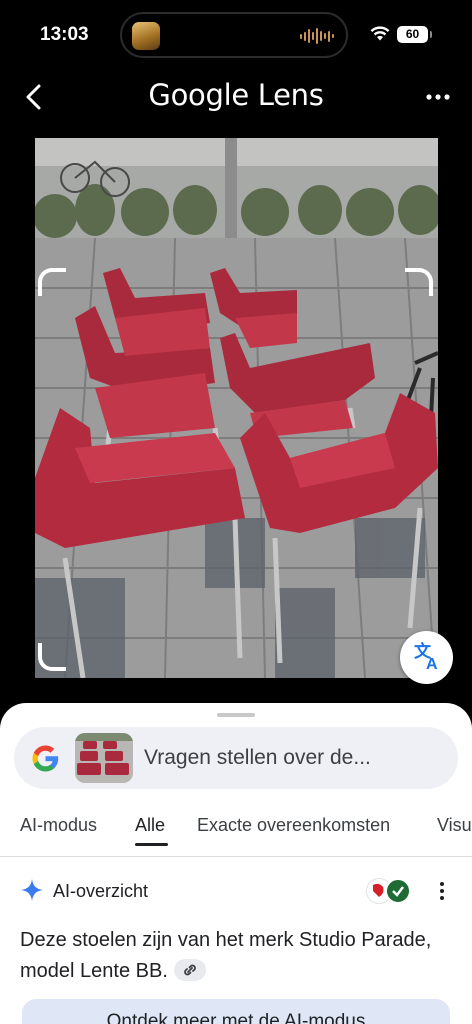 The width and height of the screenshot is (472, 1024). Describe the element at coordinates (419, 282) in the screenshot. I see `scan-frame-corner-tr` at that location.